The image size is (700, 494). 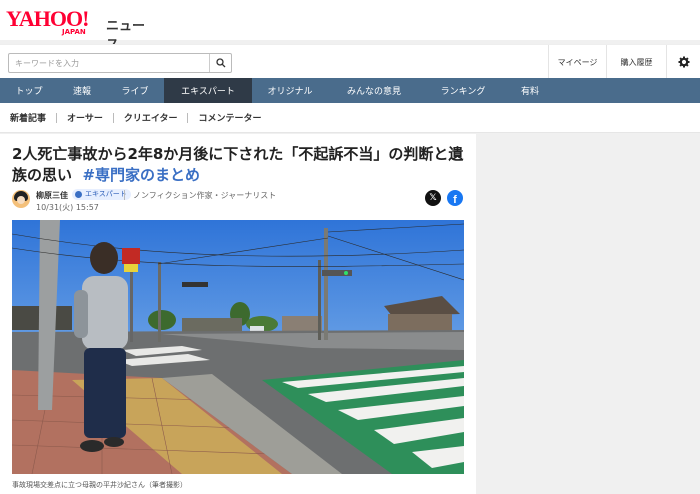 I want to click on mypage-label: マイページ, so click(x=577, y=62).